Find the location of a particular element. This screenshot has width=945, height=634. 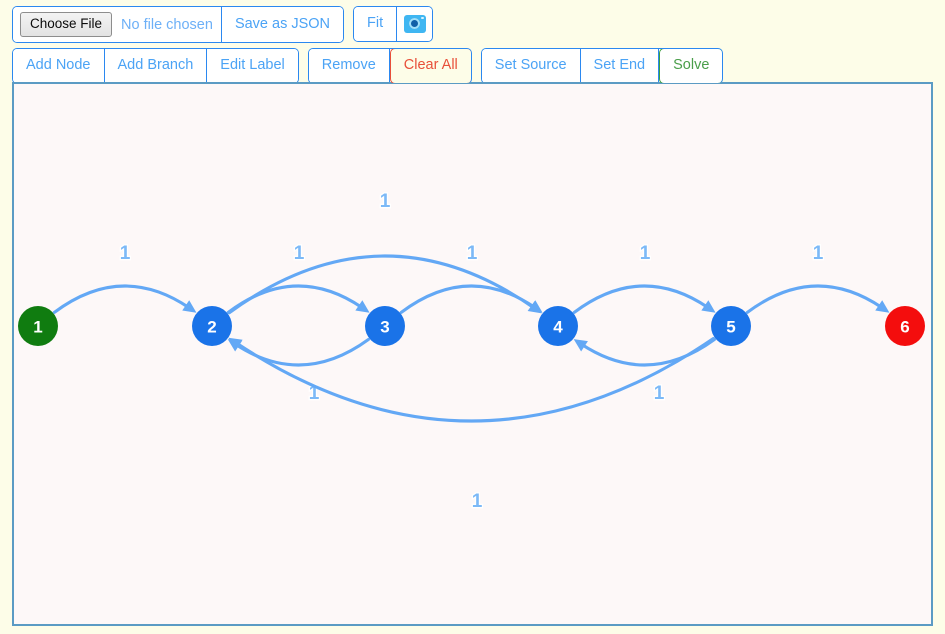

solve-button-group: Set Source Set End Solve is located at coordinates (602, 66).